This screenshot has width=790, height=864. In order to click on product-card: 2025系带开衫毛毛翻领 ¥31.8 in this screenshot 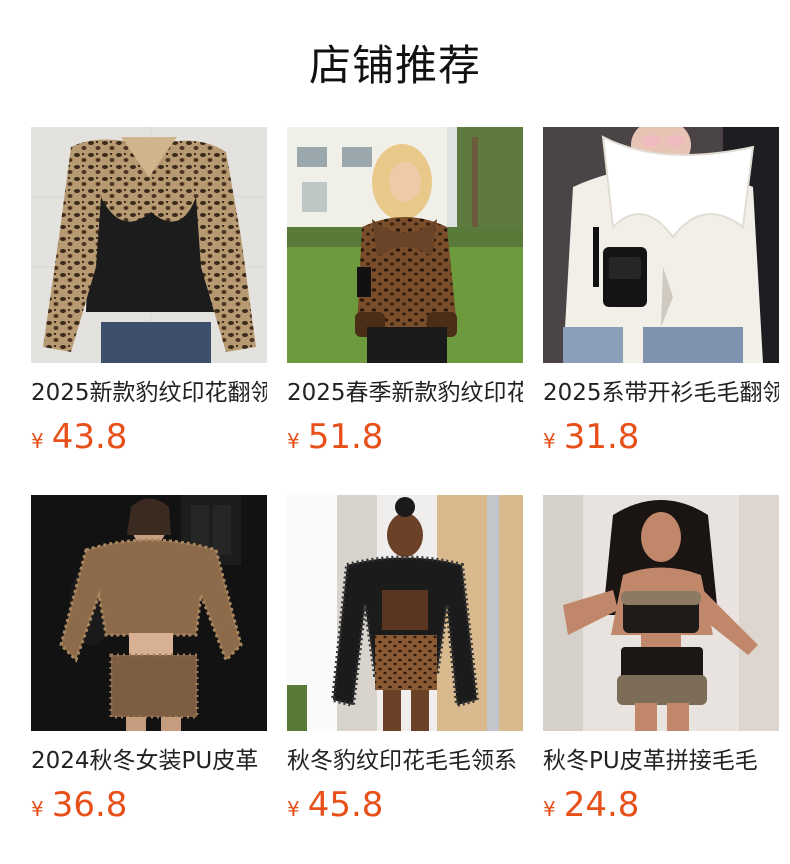, I will do `click(661, 311)`.